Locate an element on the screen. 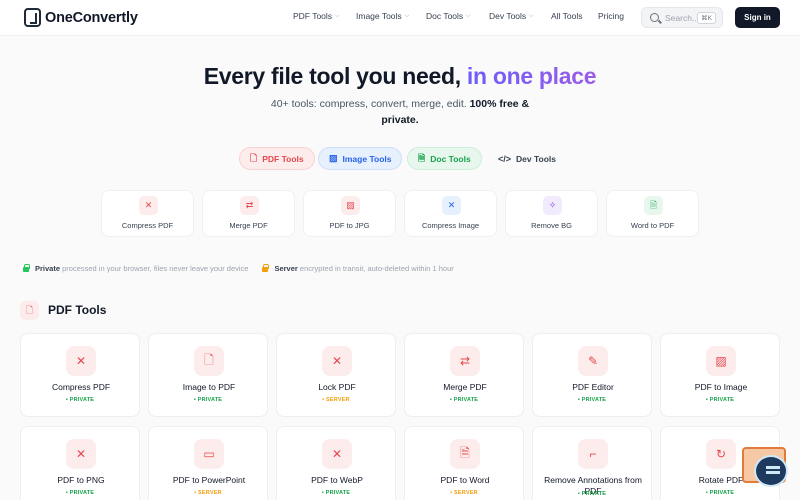  lock-icon is located at coordinates (26, 268).